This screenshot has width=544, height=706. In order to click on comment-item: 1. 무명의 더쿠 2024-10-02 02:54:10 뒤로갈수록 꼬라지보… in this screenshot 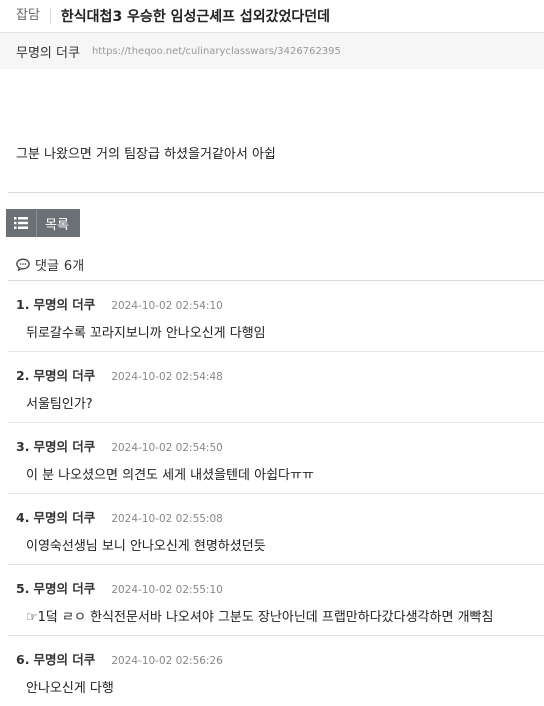, I will do `click(276, 316)`.